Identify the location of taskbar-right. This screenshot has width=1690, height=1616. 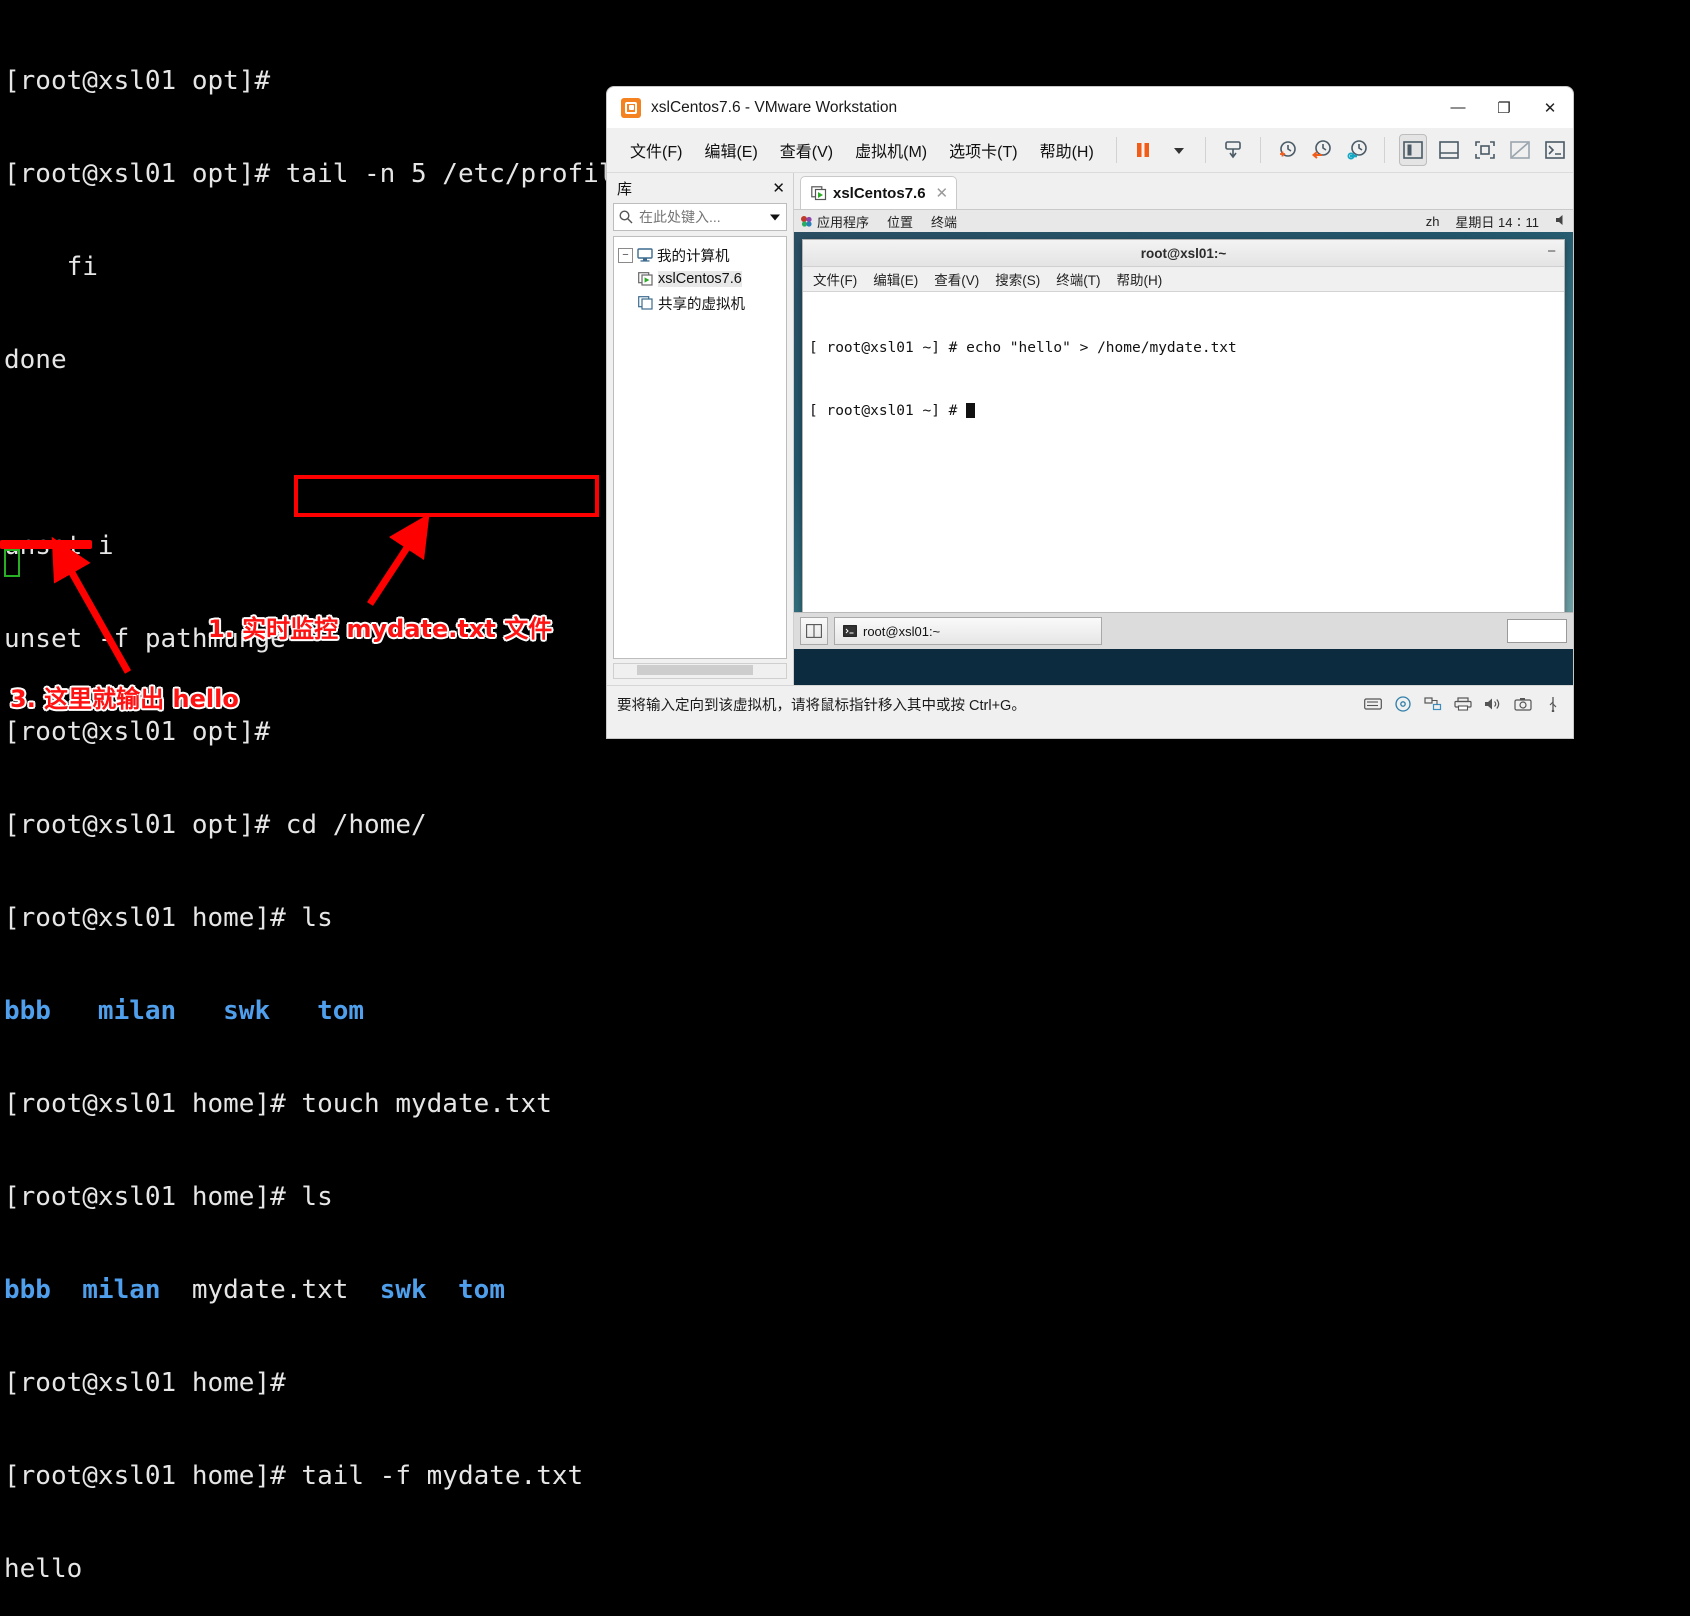
(1537, 631).